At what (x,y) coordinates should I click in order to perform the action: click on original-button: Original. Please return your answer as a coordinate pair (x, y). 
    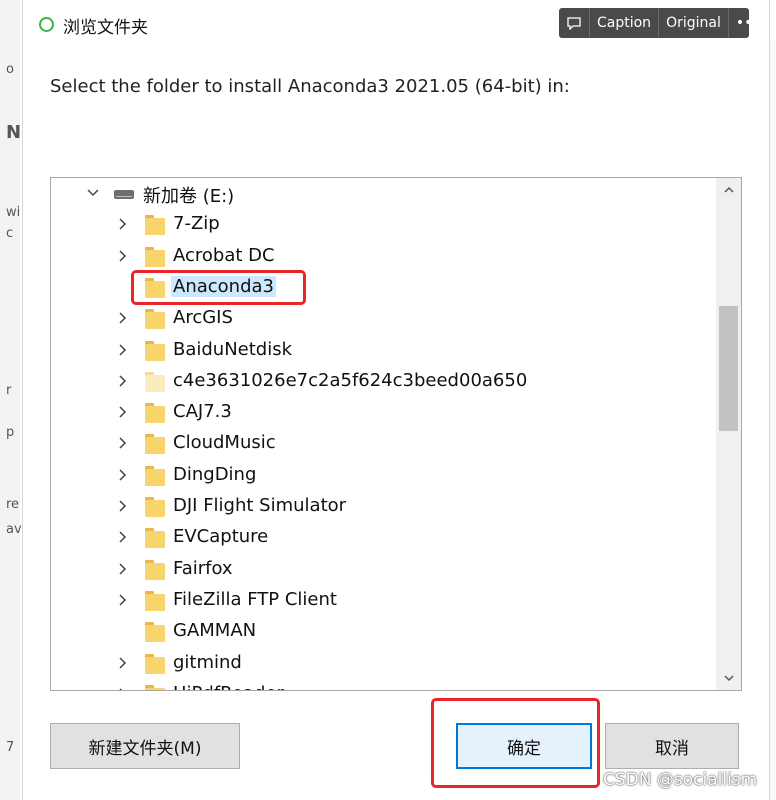
    Looking at the image, I should click on (694, 23).